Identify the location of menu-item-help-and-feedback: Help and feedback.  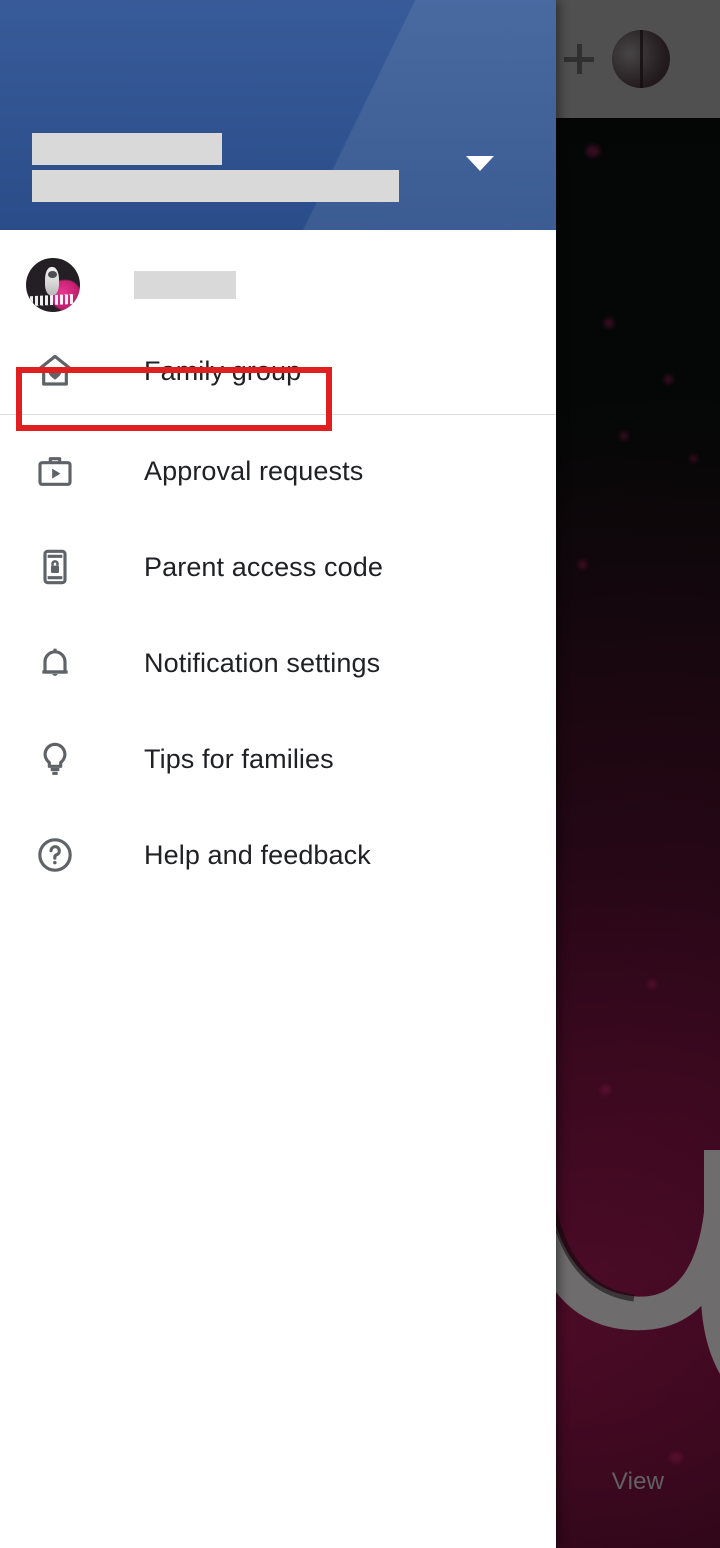
(278, 855).